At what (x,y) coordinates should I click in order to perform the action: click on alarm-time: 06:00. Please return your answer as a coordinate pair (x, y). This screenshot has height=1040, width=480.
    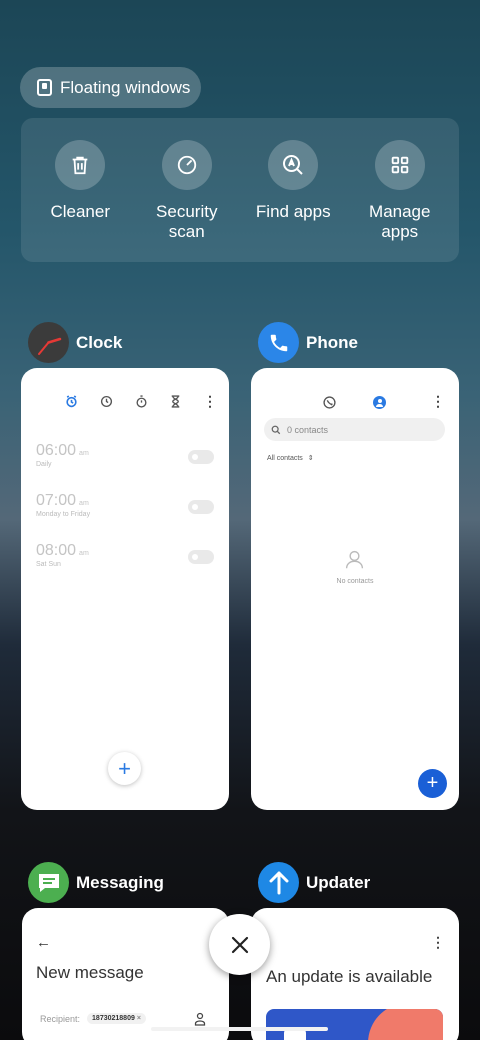
    Looking at the image, I should click on (56, 450).